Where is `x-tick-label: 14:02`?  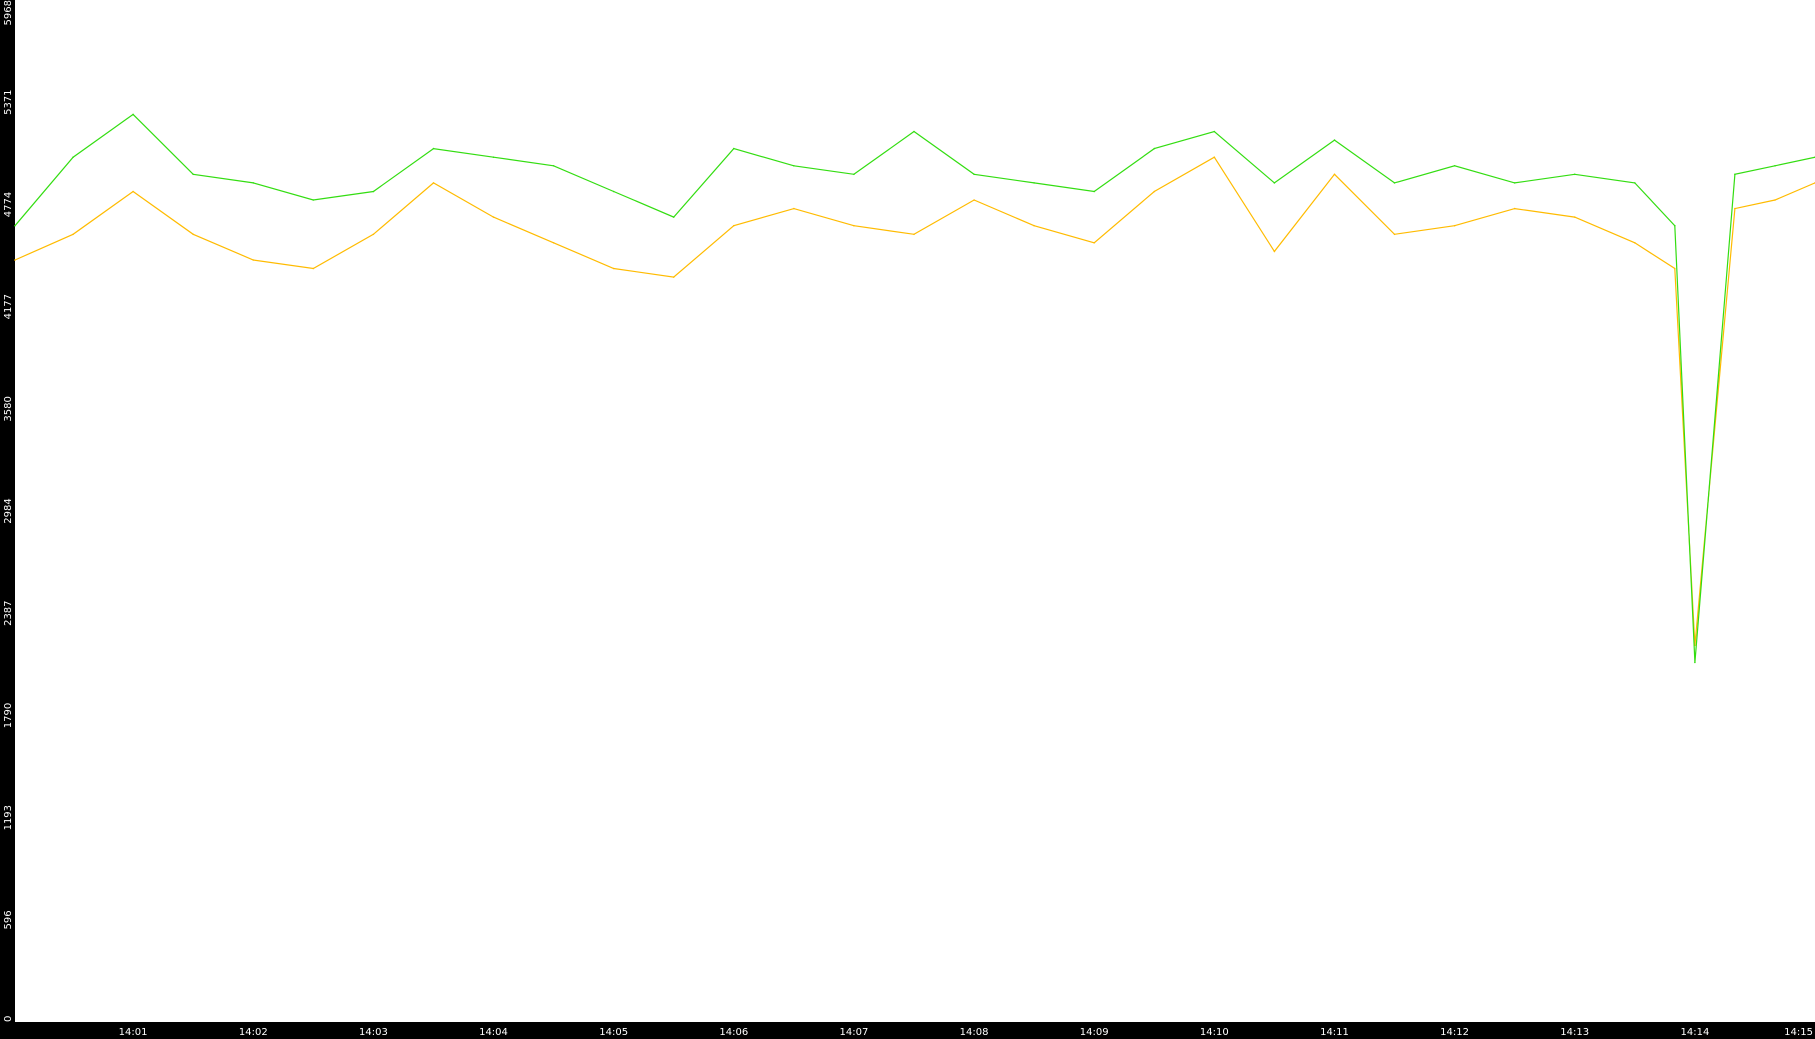 x-tick-label: 14:02 is located at coordinates (253, 1032).